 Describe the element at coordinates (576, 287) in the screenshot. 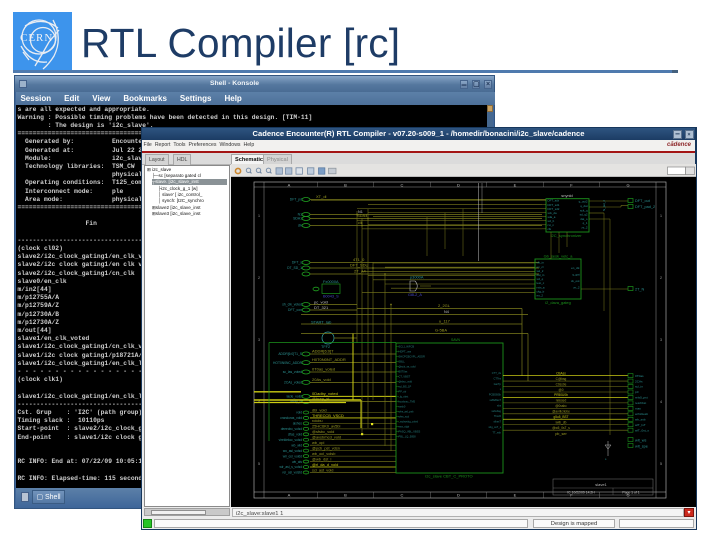

I see `svg-text: zn_2` at that location.